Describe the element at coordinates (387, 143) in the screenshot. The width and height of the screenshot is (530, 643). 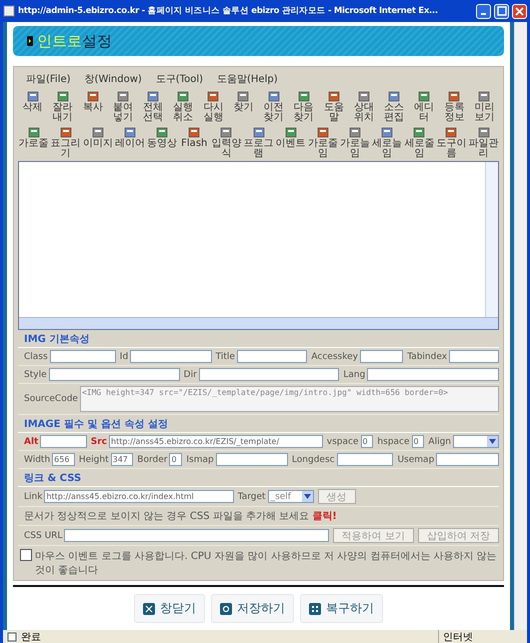
I see `toolbar-button: 세로늘임` at that location.